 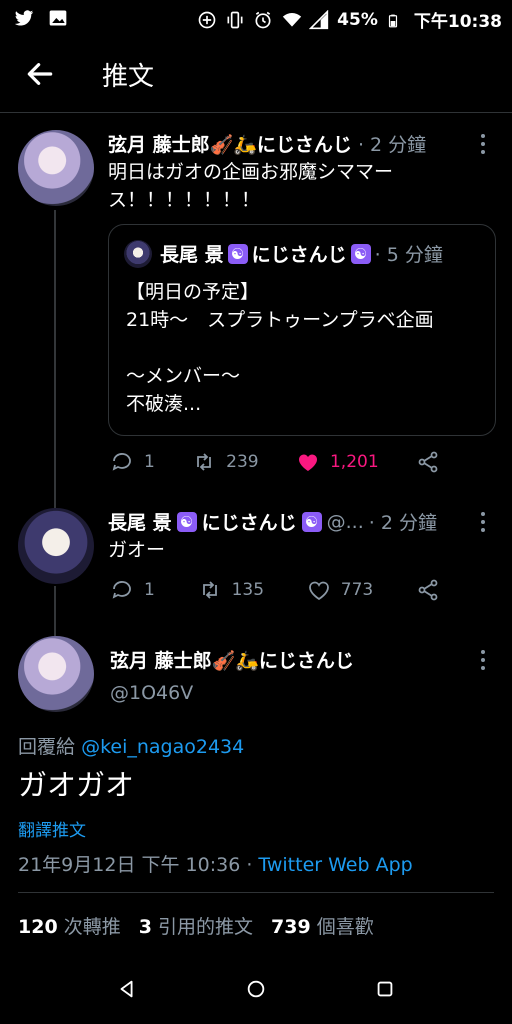 I want to click on heart-outline-icon, so click(x=318, y=591).